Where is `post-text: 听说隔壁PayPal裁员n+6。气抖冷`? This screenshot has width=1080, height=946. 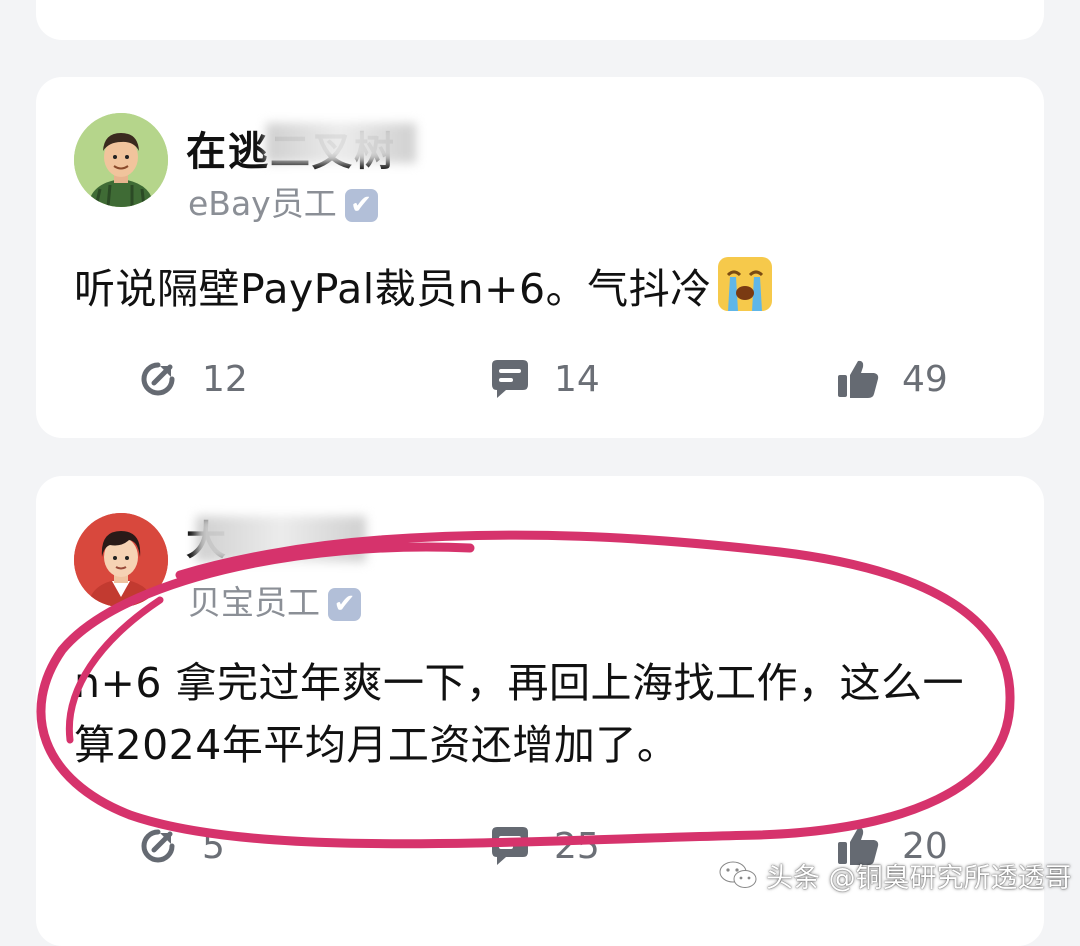
post-text: 听说隔壁PayPal裁员n+6。气抖冷 is located at coordinates (539, 287).